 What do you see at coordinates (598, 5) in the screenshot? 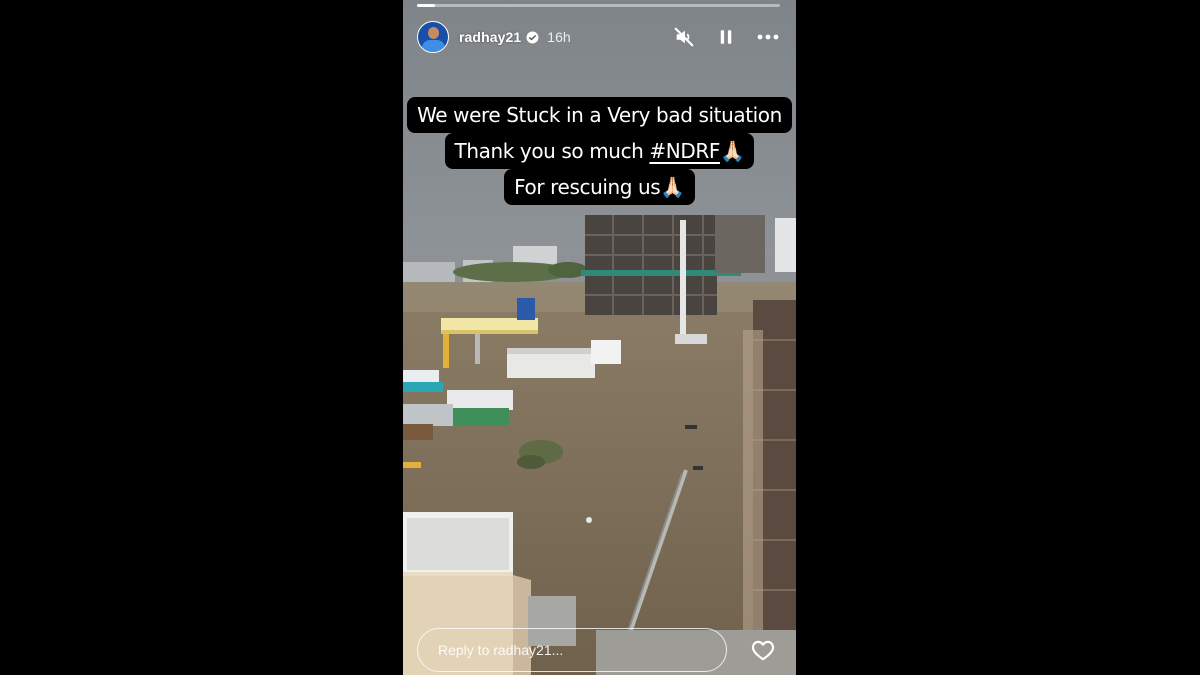
I see `story-progress-bar` at bounding box center [598, 5].